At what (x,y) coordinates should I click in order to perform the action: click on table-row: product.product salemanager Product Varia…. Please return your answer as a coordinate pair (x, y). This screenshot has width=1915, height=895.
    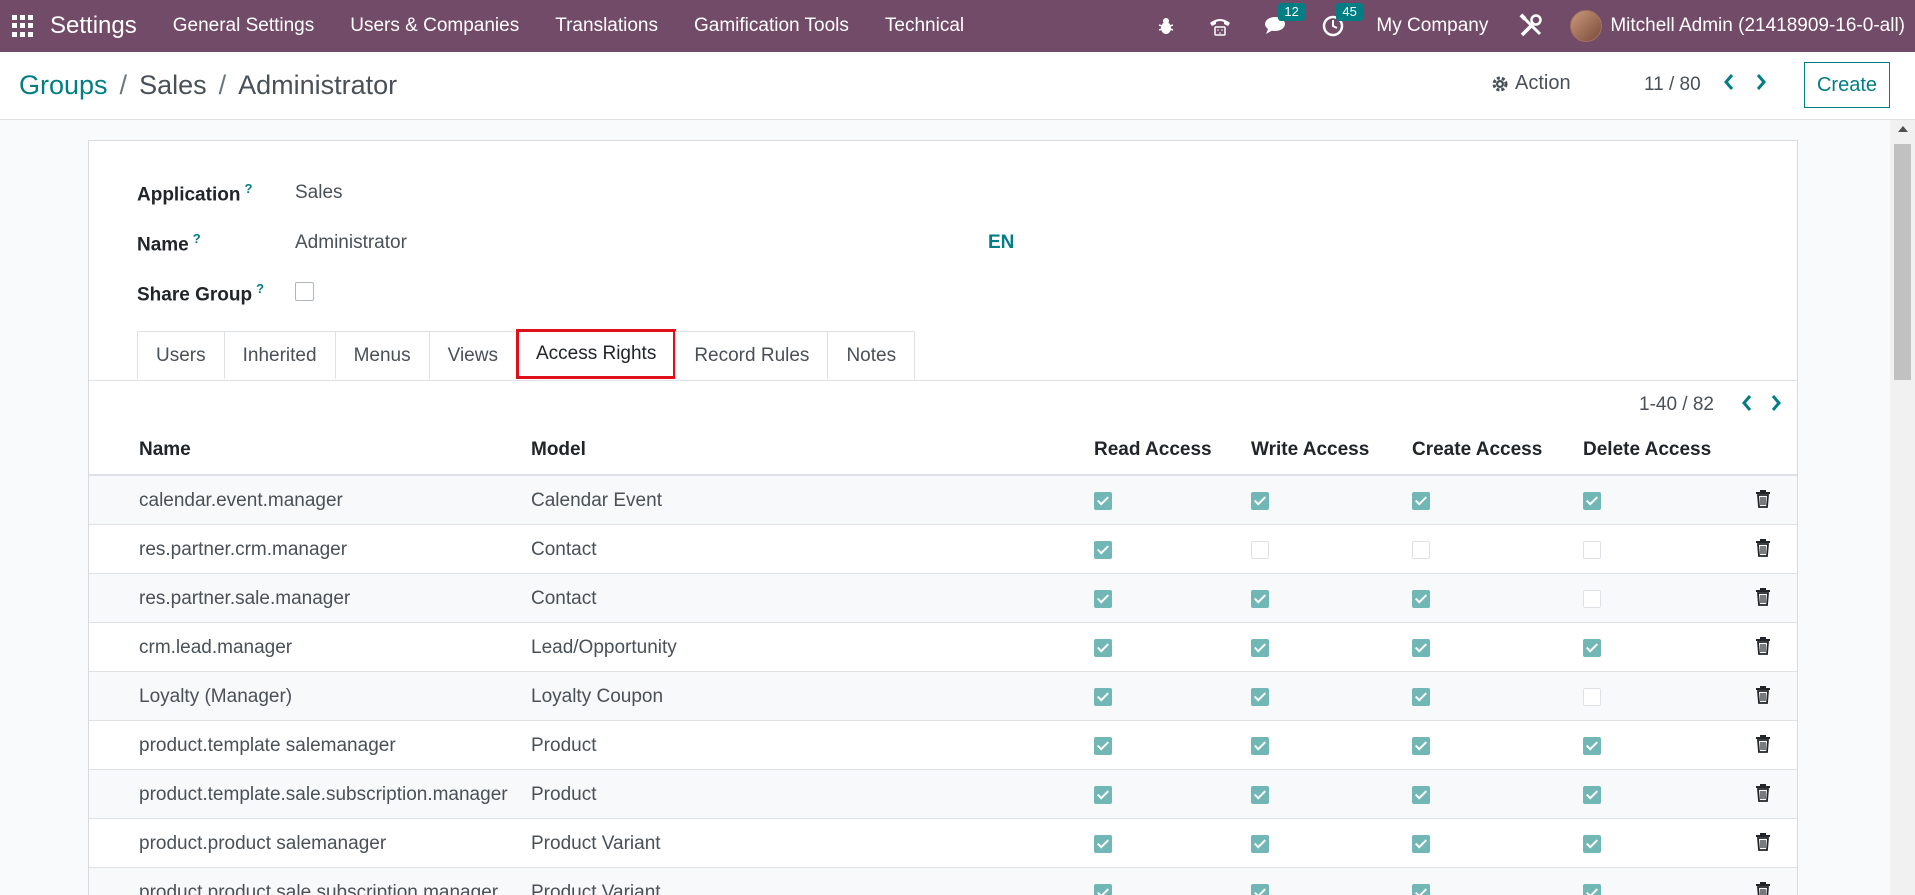
    Looking at the image, I should click on (943, 843).